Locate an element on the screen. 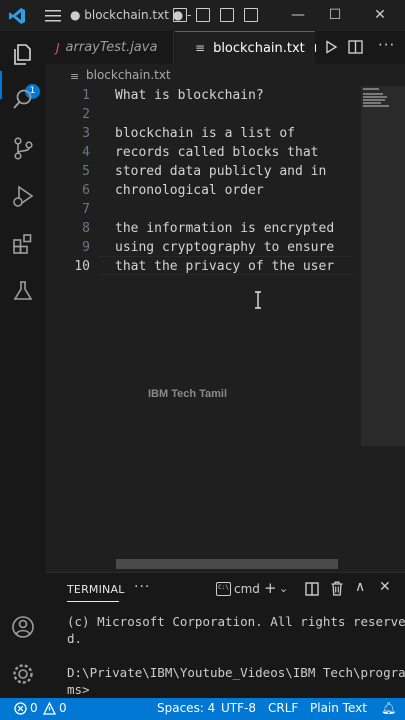 Image resolution: width=405 pixels, height=720 pixels. line-number: 4 is located at coordinates (86, 152).